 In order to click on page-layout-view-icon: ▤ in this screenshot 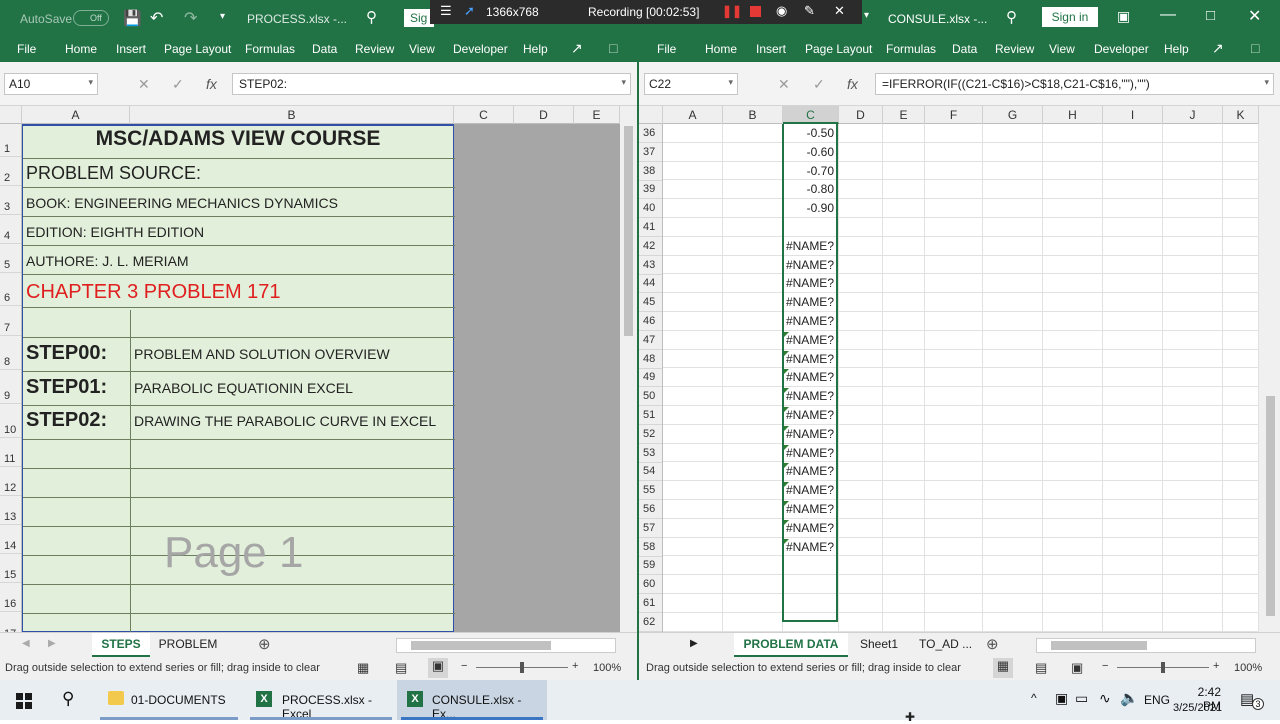, I will do `click(401, 668)`.